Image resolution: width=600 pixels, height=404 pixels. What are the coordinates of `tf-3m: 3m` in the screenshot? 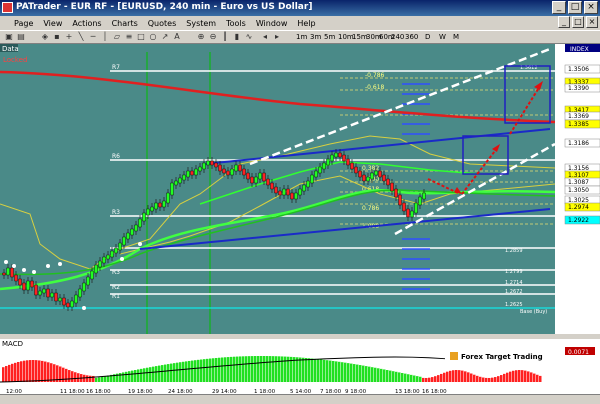 It's located at (315, 37).